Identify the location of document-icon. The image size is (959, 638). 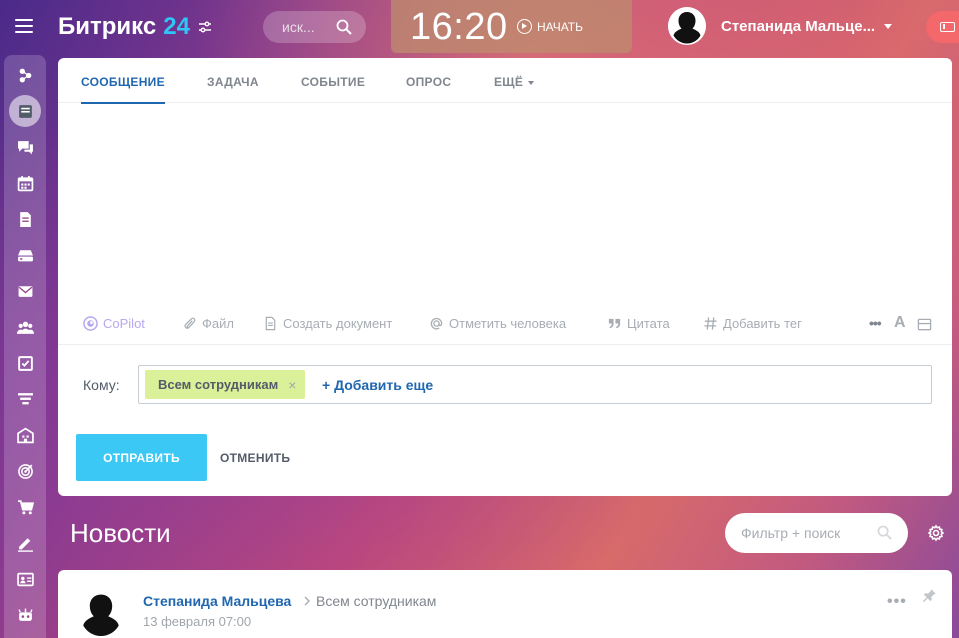
(270, 323).